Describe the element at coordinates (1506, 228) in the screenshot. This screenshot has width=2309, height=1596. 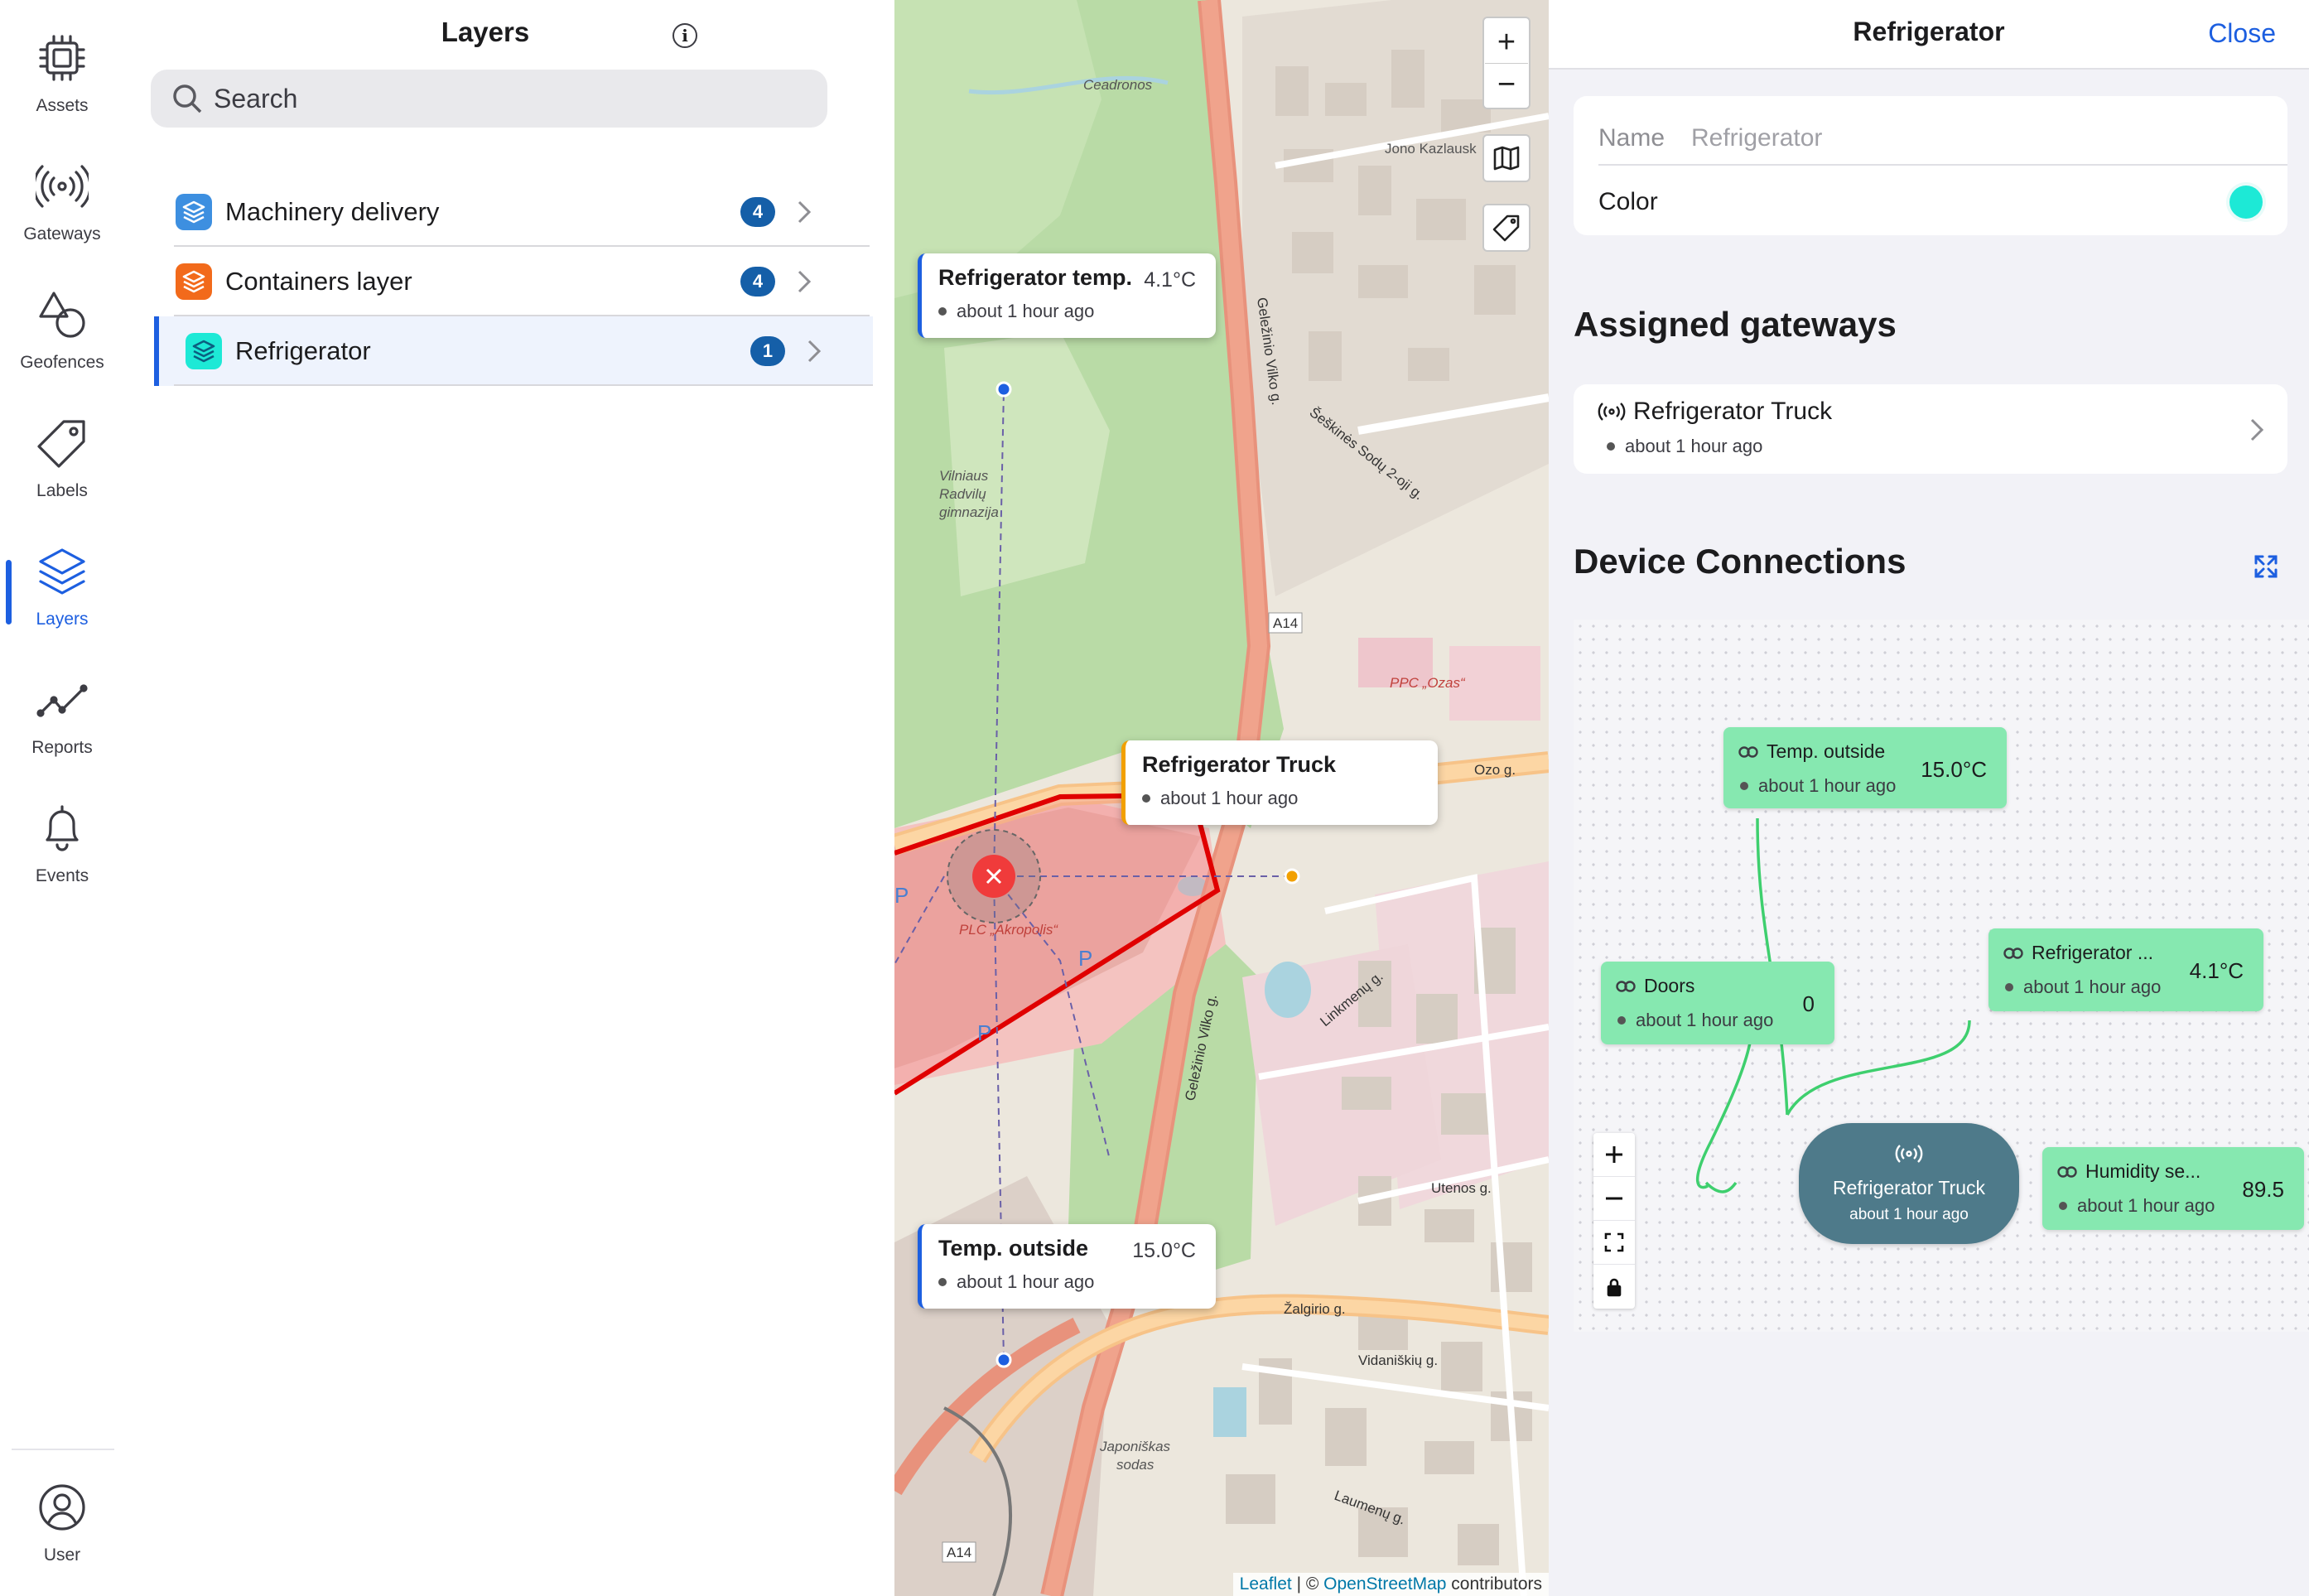
I see `labels-toggle-button` at that location.